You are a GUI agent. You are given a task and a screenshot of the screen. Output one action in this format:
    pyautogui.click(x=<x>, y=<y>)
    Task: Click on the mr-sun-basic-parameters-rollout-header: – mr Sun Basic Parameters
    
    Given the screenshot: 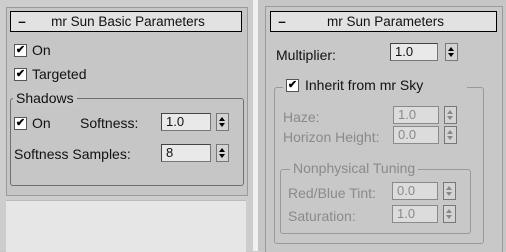 What is the action you would take?
    pyautogui.click(x=126, y=21)
    